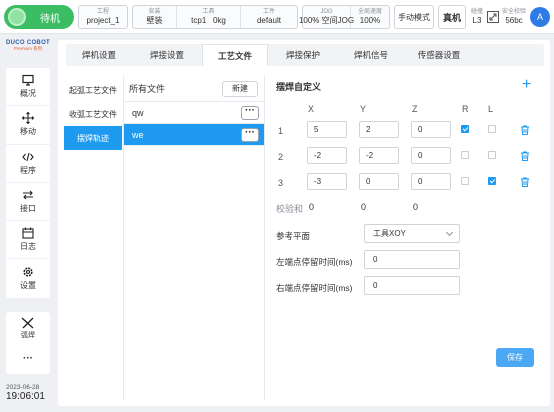  Describe the element at coordinates (465, 109) in the screenshot. I see `column-header-r: R` at that location.